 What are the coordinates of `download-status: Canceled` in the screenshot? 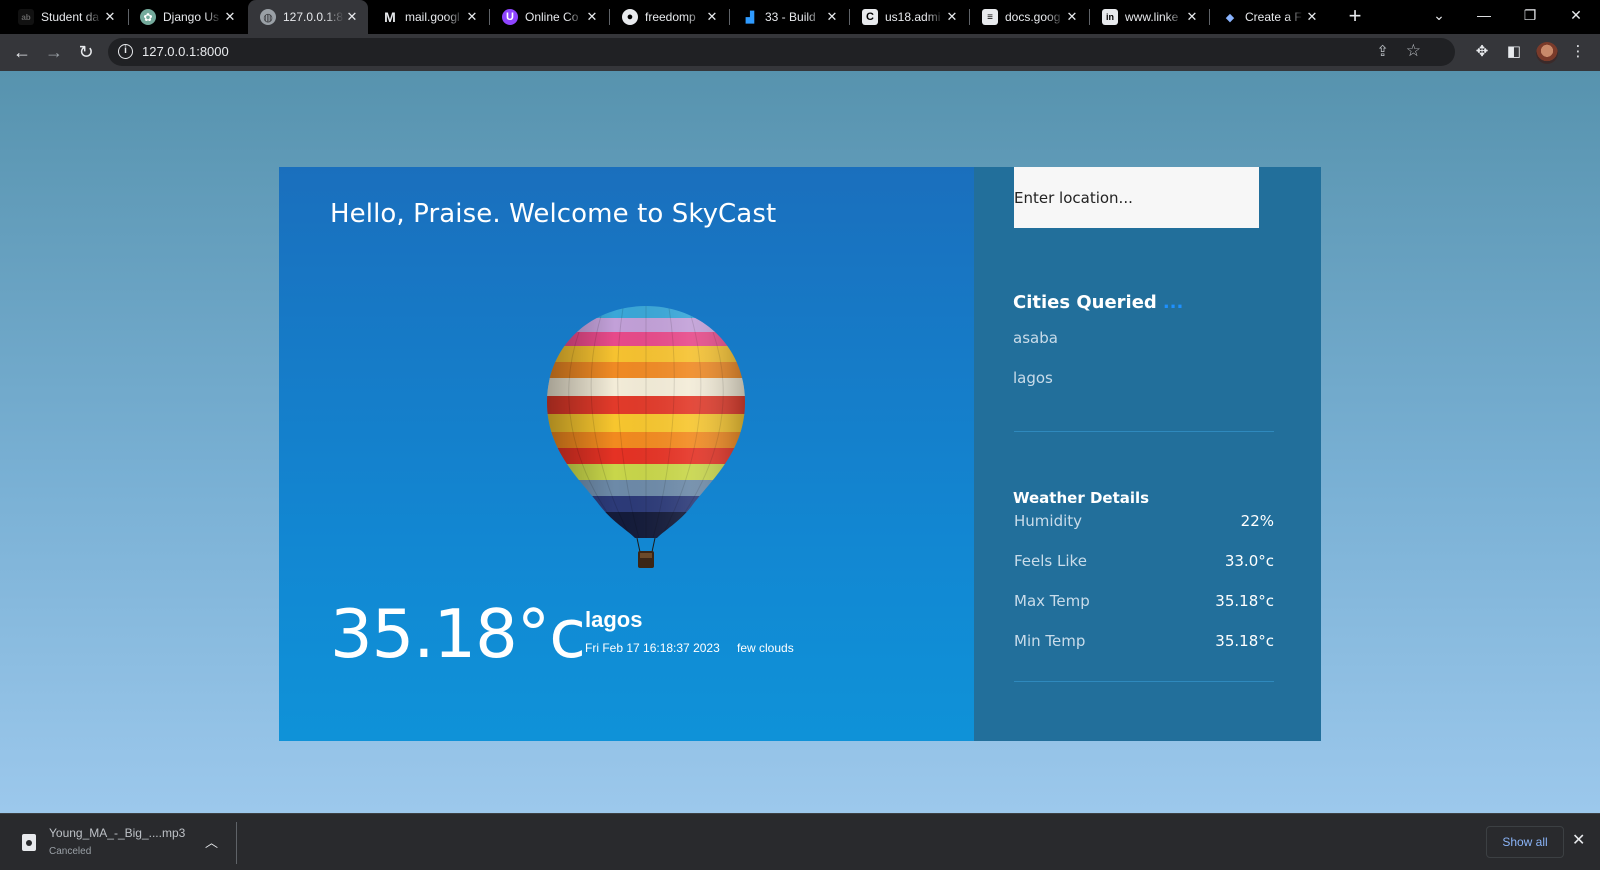 It's located at (70, 851).